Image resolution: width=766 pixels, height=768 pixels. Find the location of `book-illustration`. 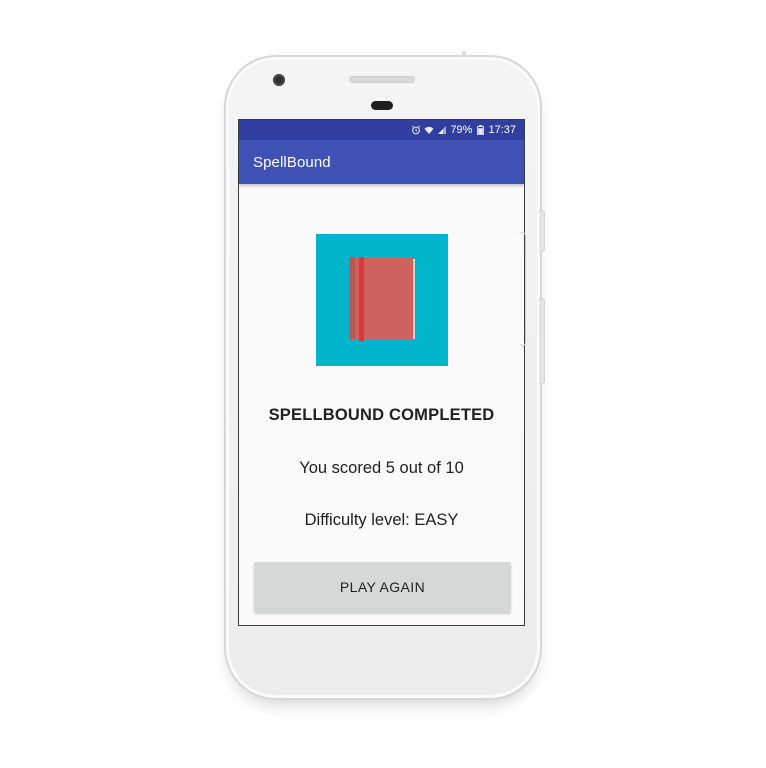

book-illustration is located at coordinates (382, 300).